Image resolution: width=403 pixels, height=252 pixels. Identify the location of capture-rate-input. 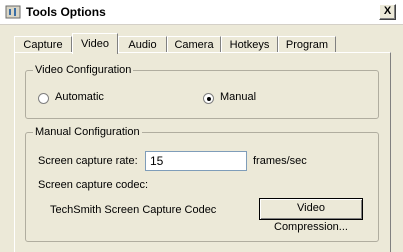
(196, 161).